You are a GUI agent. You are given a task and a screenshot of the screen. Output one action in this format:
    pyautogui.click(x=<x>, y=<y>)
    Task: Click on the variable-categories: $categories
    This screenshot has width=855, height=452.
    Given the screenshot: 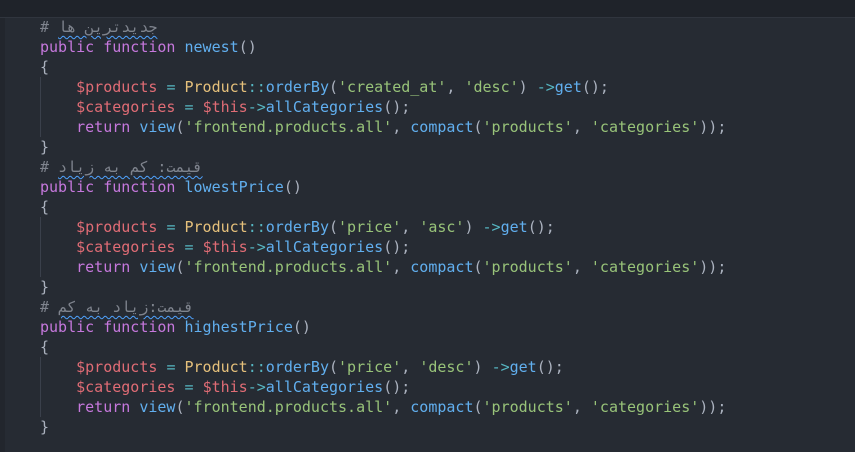 What is the action you would take?
    pyautogui.click(x=126, y=387)
    